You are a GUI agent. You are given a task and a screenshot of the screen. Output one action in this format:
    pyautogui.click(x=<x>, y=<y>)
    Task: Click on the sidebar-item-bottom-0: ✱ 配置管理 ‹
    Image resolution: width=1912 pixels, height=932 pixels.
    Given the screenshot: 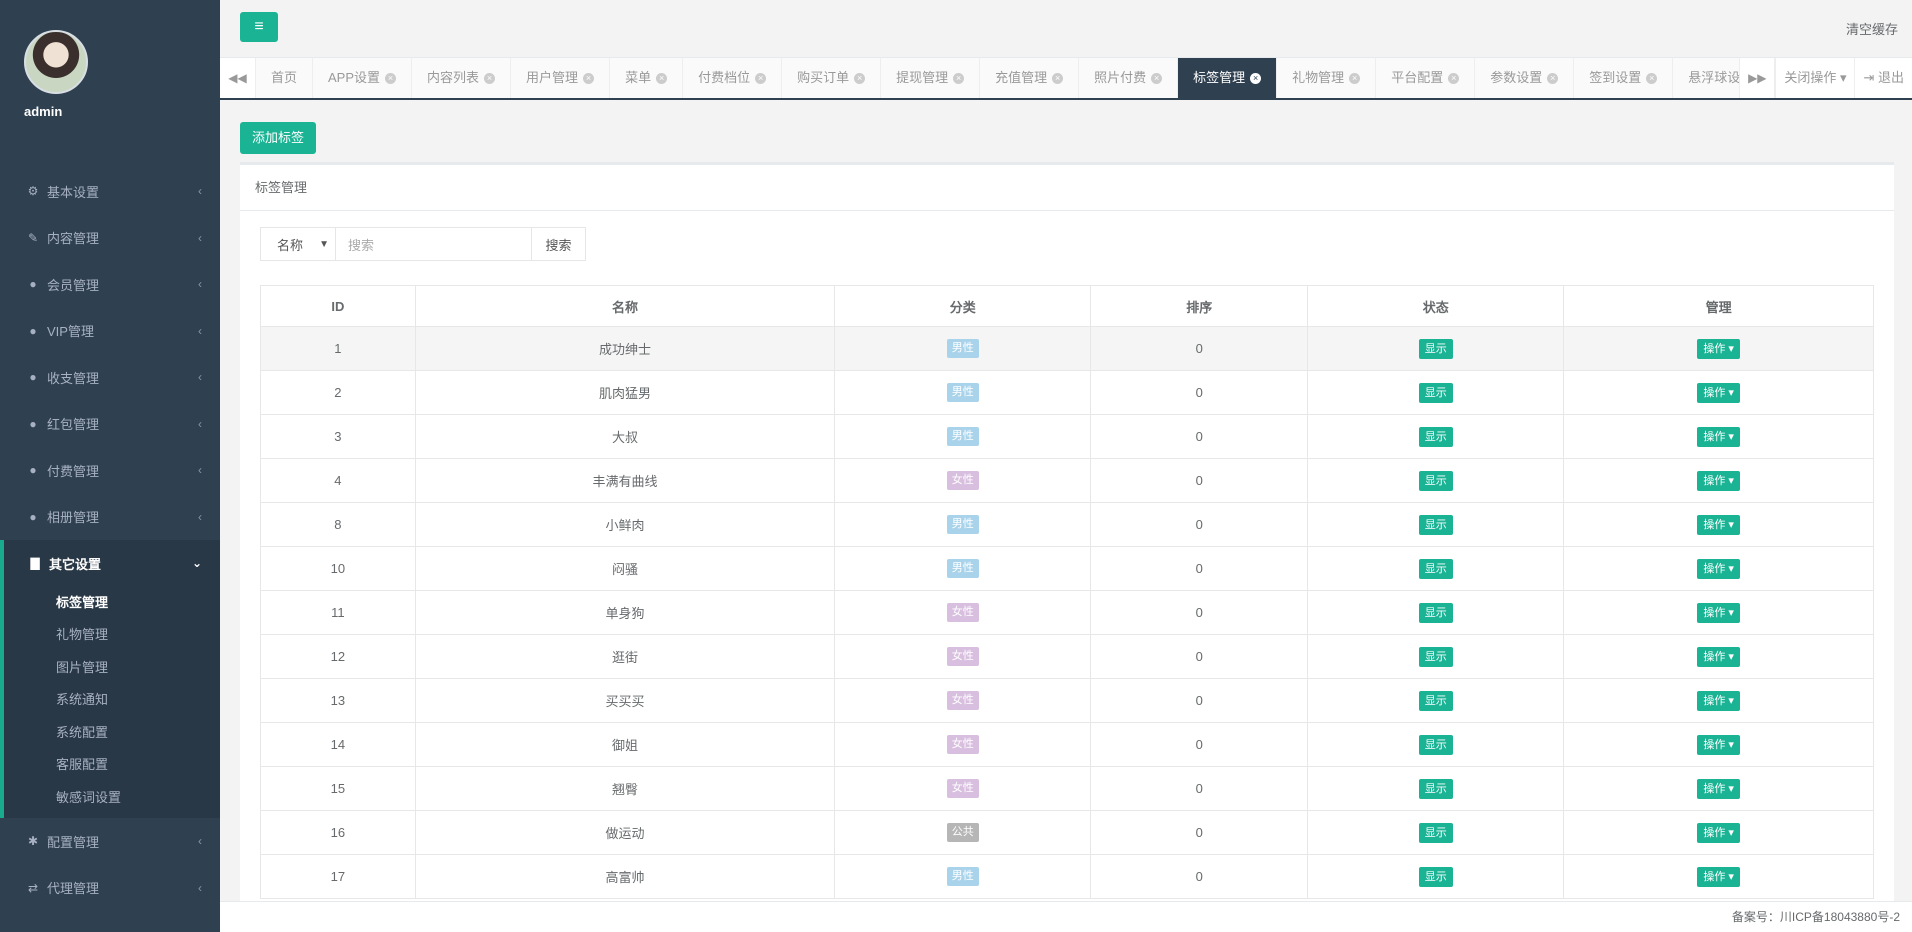 What is the action you would take?
    pyautogui.click(x=110, y=841)
    